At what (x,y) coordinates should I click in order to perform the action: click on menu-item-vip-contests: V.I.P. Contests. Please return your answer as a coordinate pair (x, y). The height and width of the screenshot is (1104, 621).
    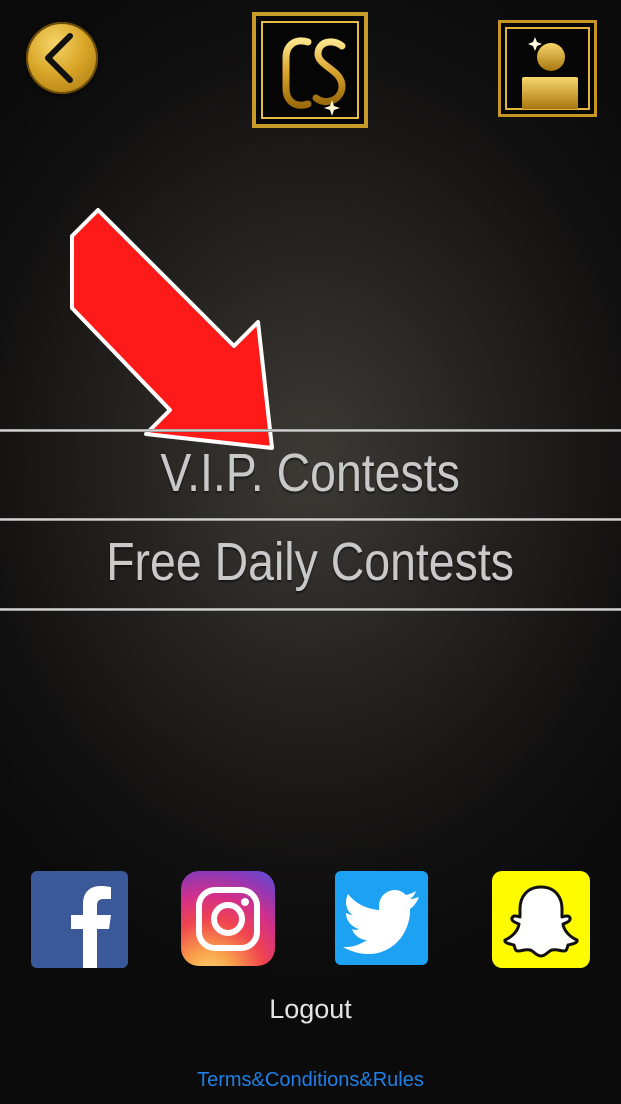
    Looking at the image, I should click on (310, 473).